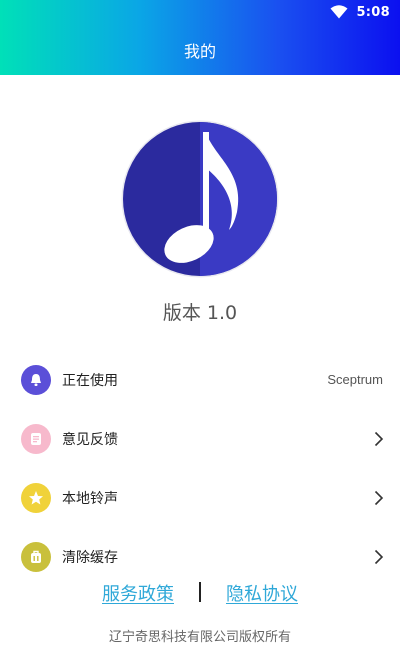  What do you see at coordinates (138, 593) in the screenshot?
I see `service-policy-link: 服务政策` at bounding box center [138, 593].